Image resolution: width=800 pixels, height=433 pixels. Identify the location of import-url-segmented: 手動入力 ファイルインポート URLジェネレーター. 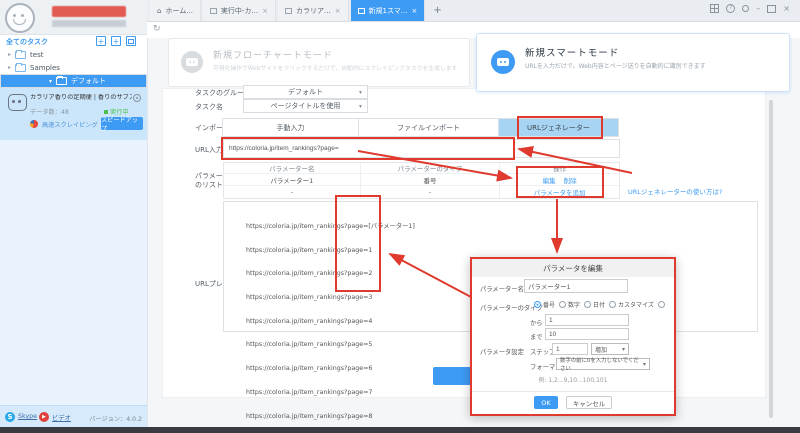
(421, 127).